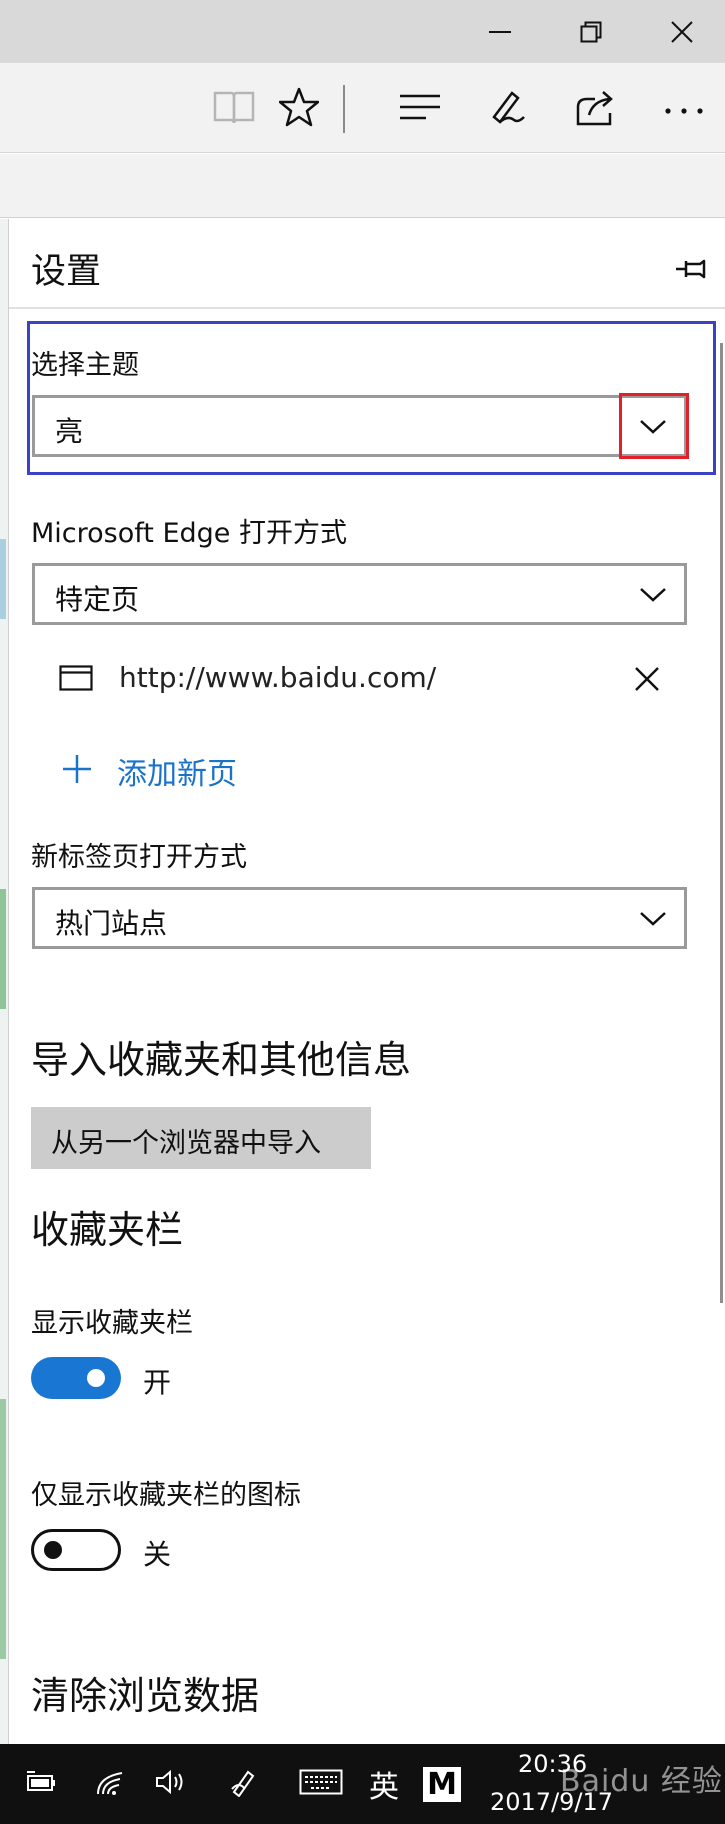  Describe the element at coordinates (66, 272) in the screenshot. I see `panel-title: 设置` at that location.